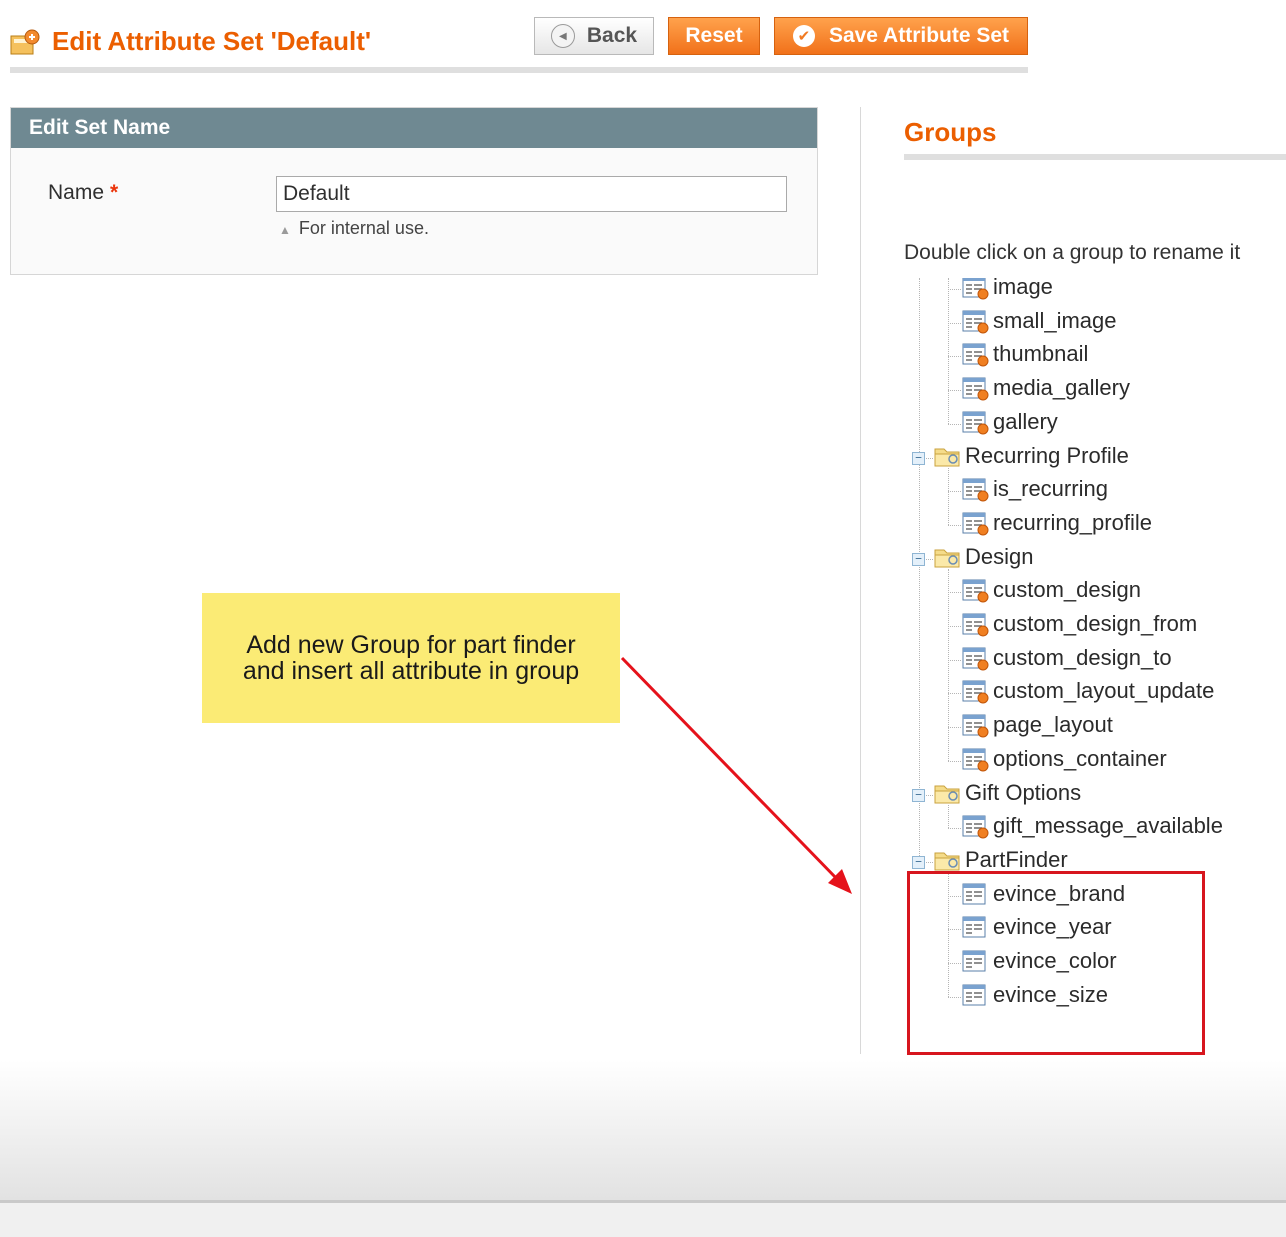  Describe the element at coordinates (1082, 657) in the screenshot. I see `attribute-label: custom_design_to` at that location.